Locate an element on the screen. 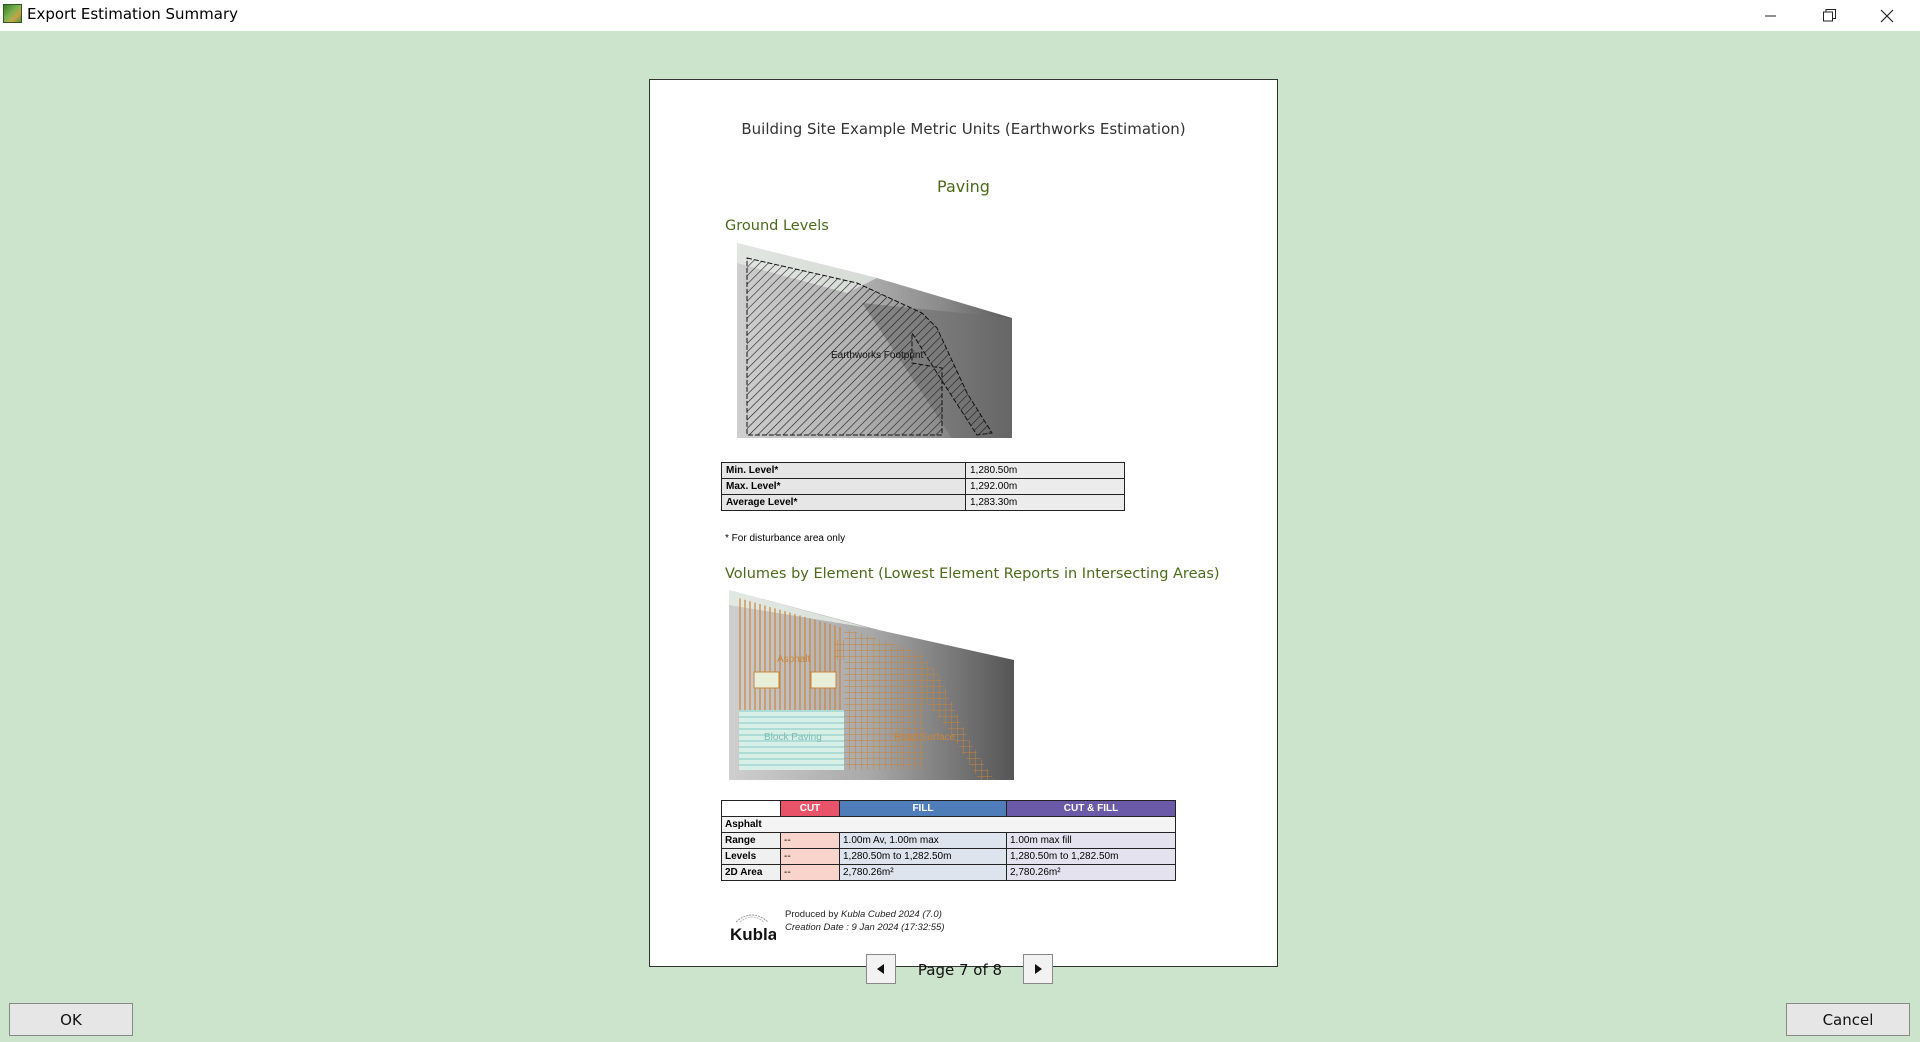 The height and width of the screenshot is (1042, 1920). earthworks-footprint-label: Earthworks Footprint is located at coordinates (877, 355).